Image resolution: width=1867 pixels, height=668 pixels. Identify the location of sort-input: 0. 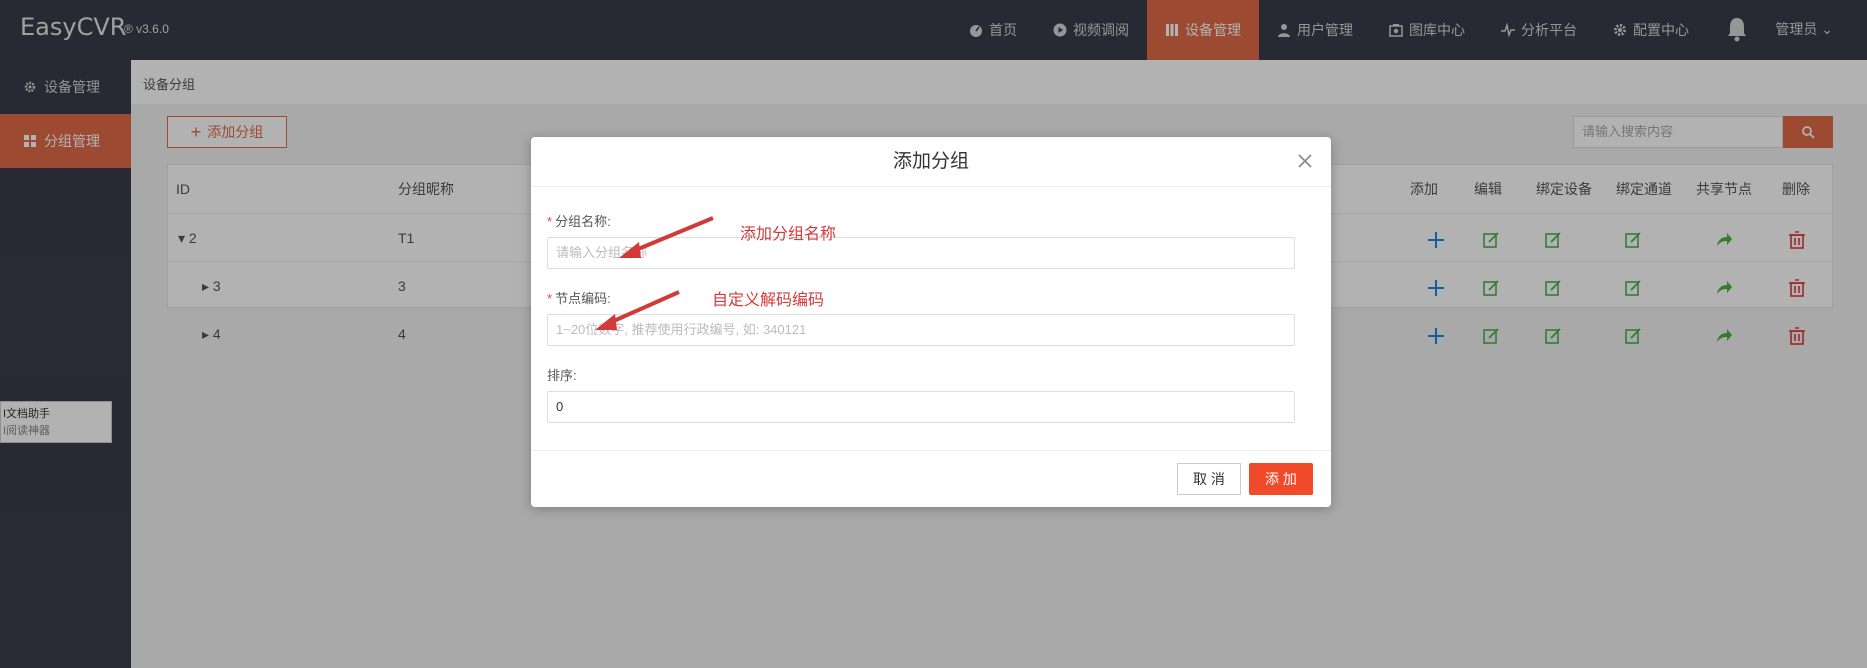
(921, 407).